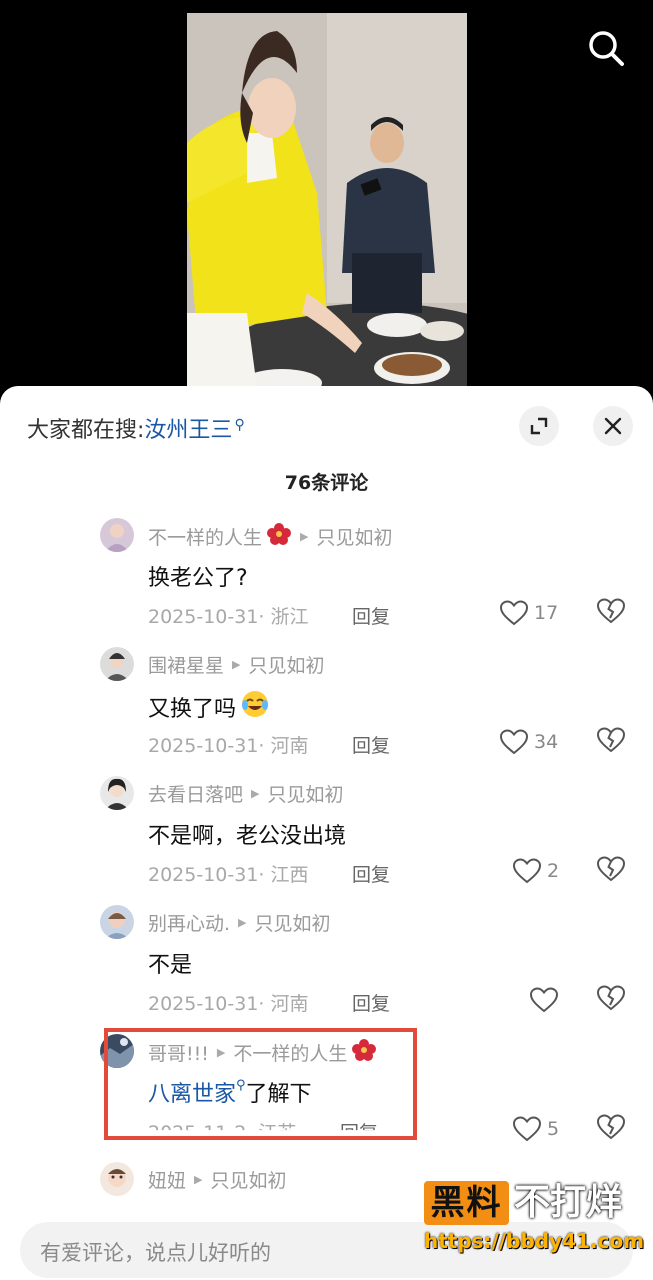  I want to click on like-button: 34, so click(535, 742).